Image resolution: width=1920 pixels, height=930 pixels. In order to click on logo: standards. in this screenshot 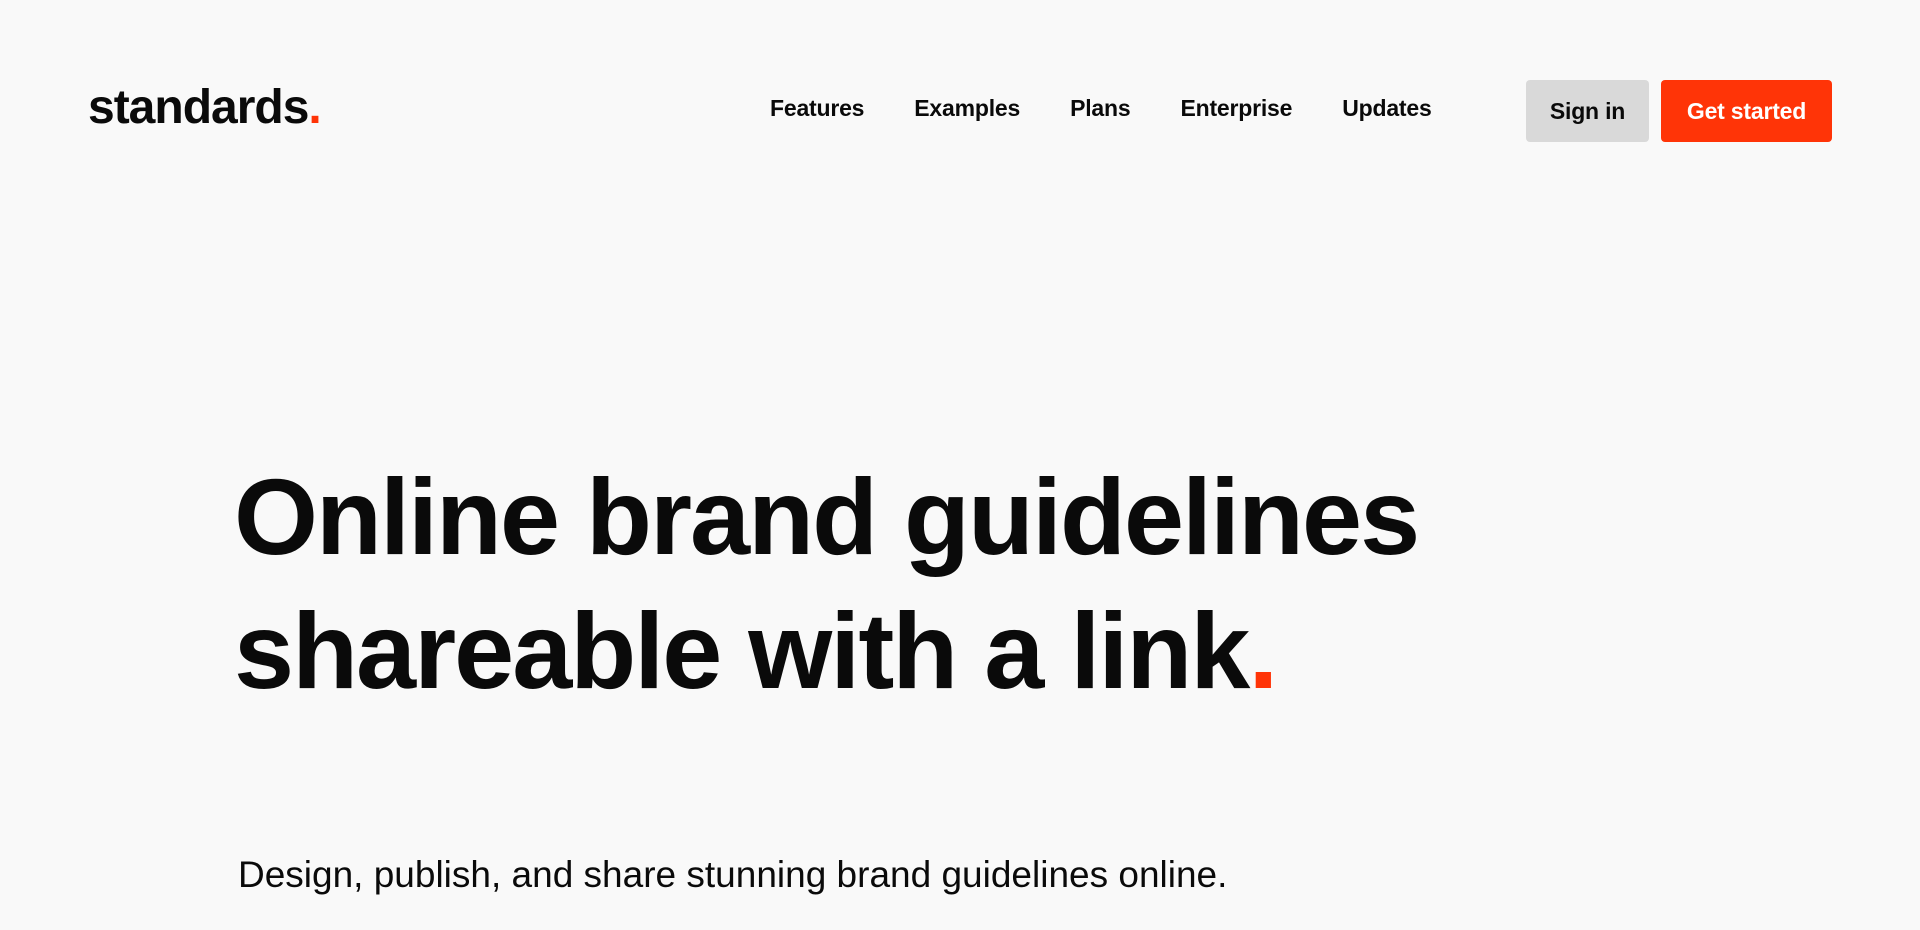, I will do `click(205, 108)`.